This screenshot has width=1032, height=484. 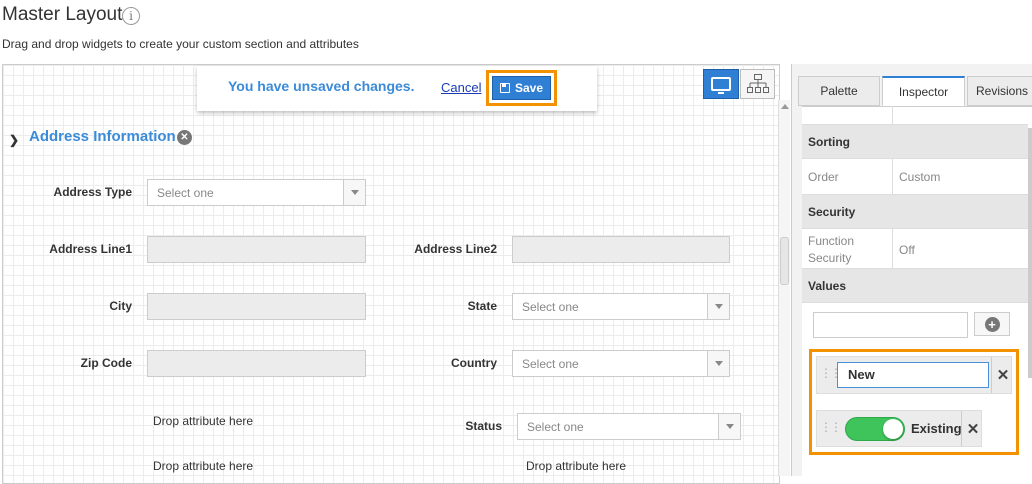 What do you see at coordinates (455, 249) in the screenshot?
I see `address-line2-label: Address Line2` at bounding box center [455, 249].